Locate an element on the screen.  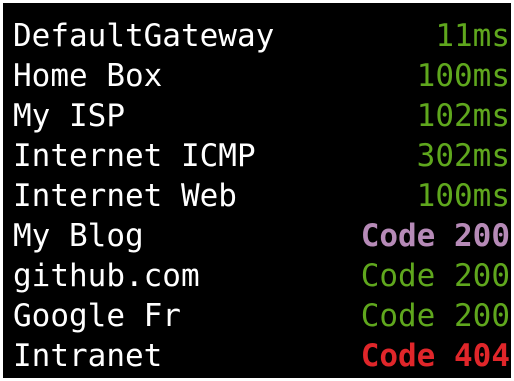
monitor-status: 302ms is located at coordinates (463, 156).